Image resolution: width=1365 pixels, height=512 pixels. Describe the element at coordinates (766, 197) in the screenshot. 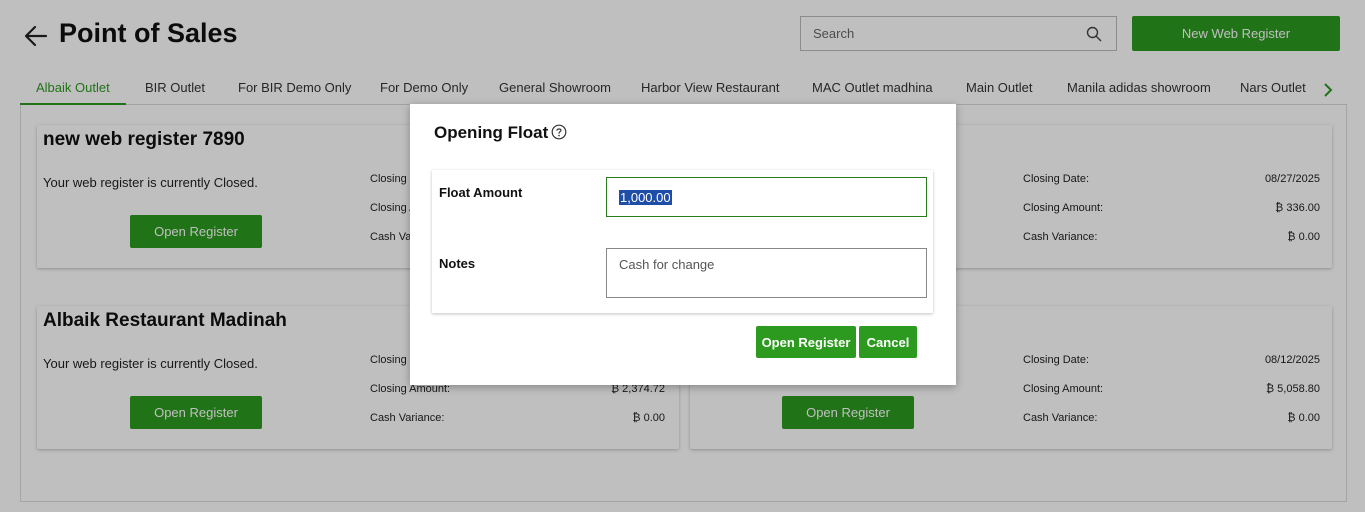

I see `float-amount-input: 1,000.00` at that location.